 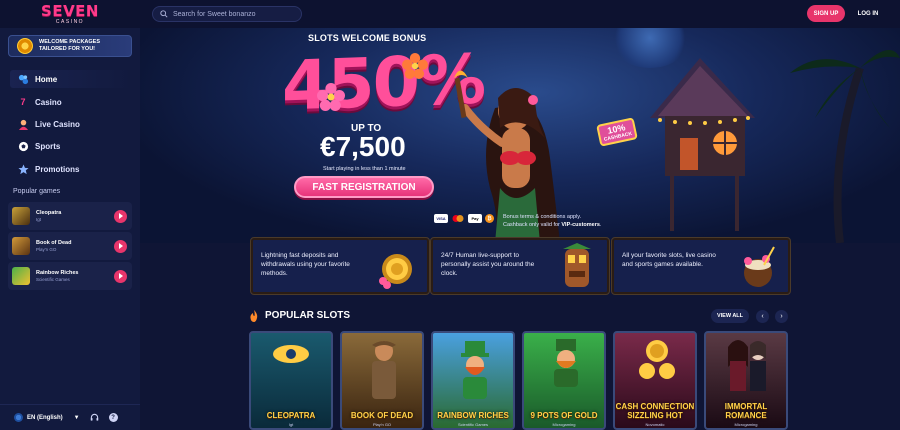 I want to click on game-provider: Igt, so click(x=39, y=219).